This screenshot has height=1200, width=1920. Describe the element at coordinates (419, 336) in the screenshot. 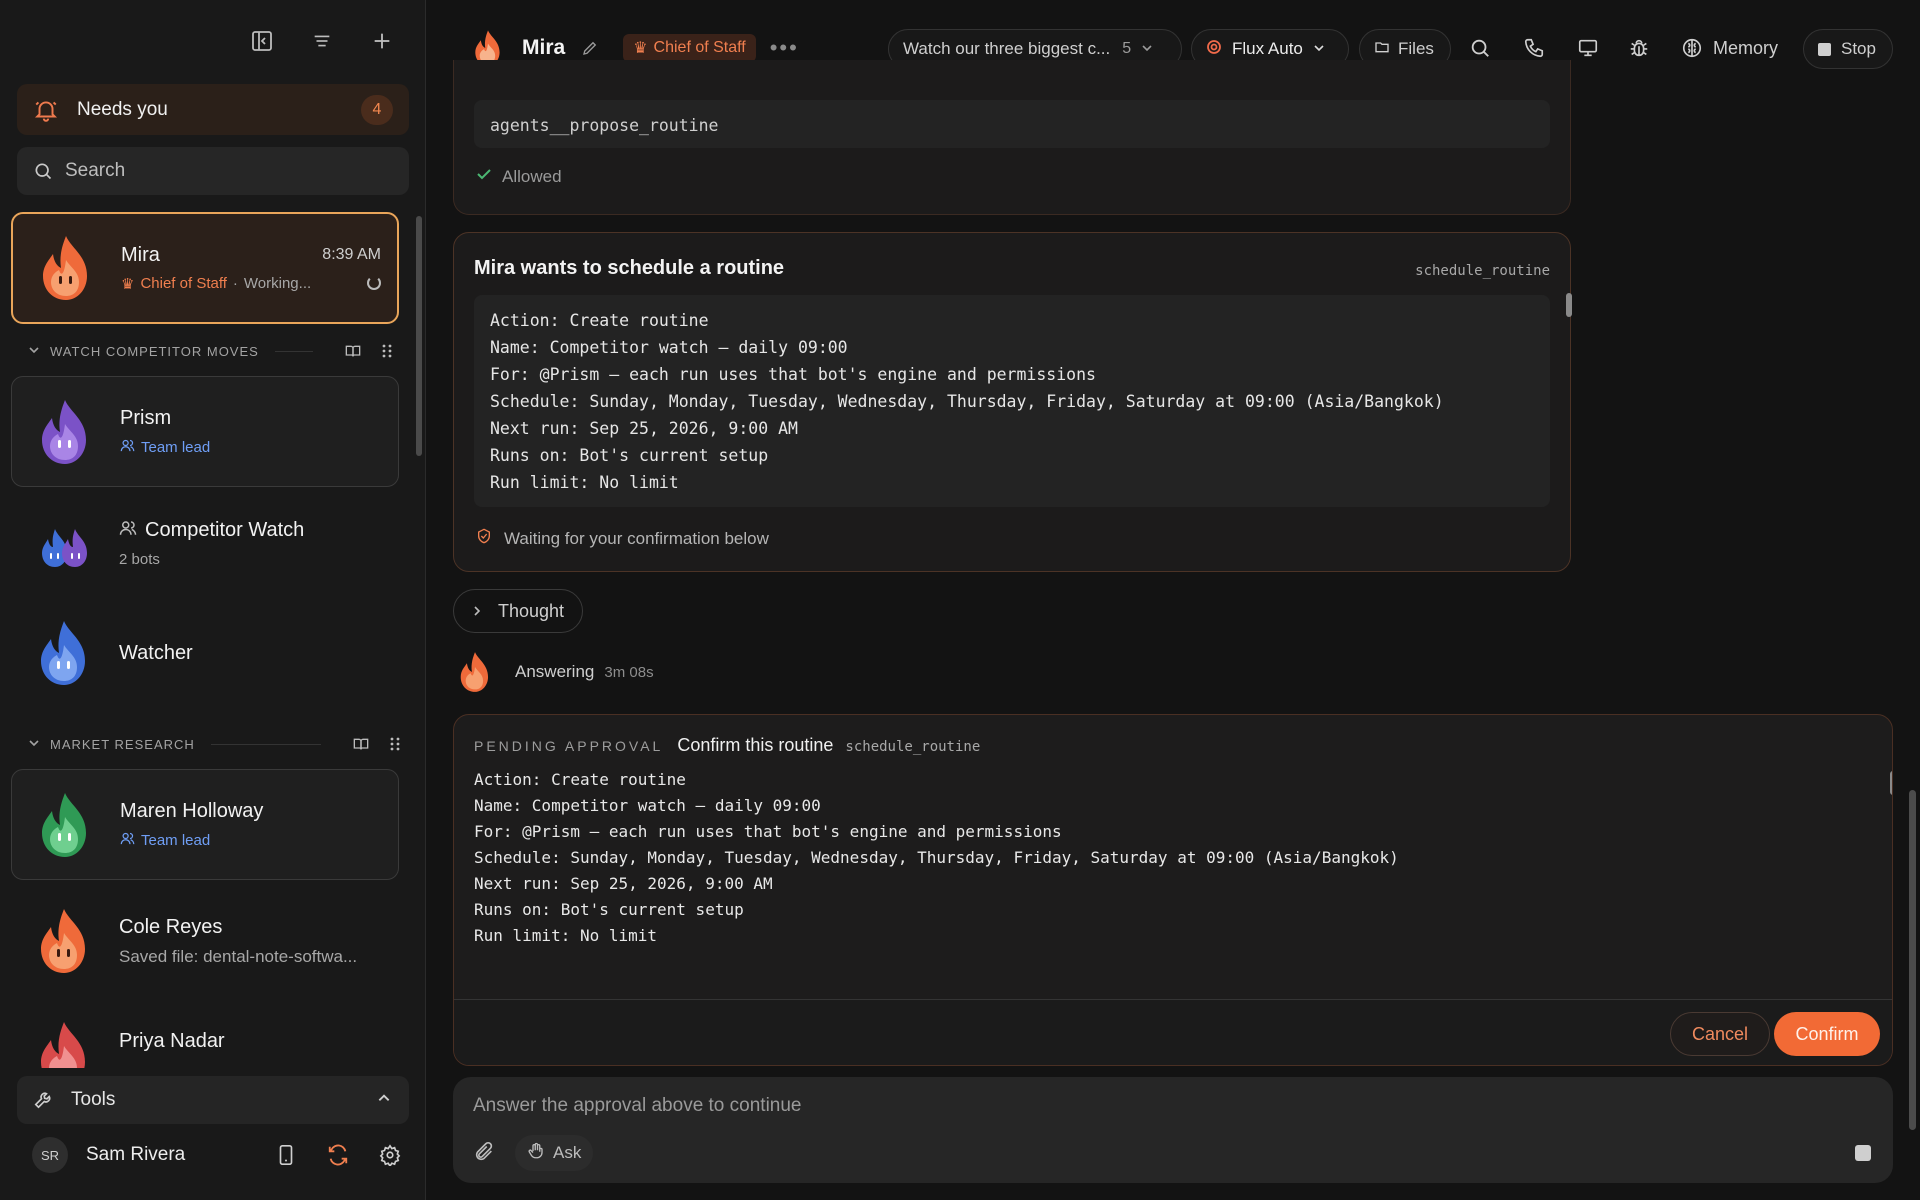

I see `sidebar-scrollbar` at that location.